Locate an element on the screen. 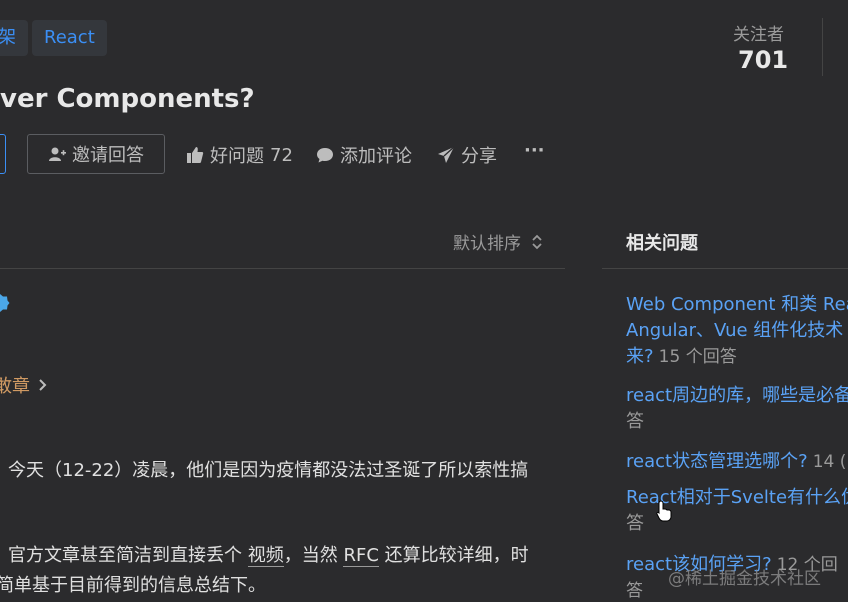 Image resolution: width=848 pixels, height=602 pixels. related-questions-title: 相关问题 is located at coordinates (662, 243).